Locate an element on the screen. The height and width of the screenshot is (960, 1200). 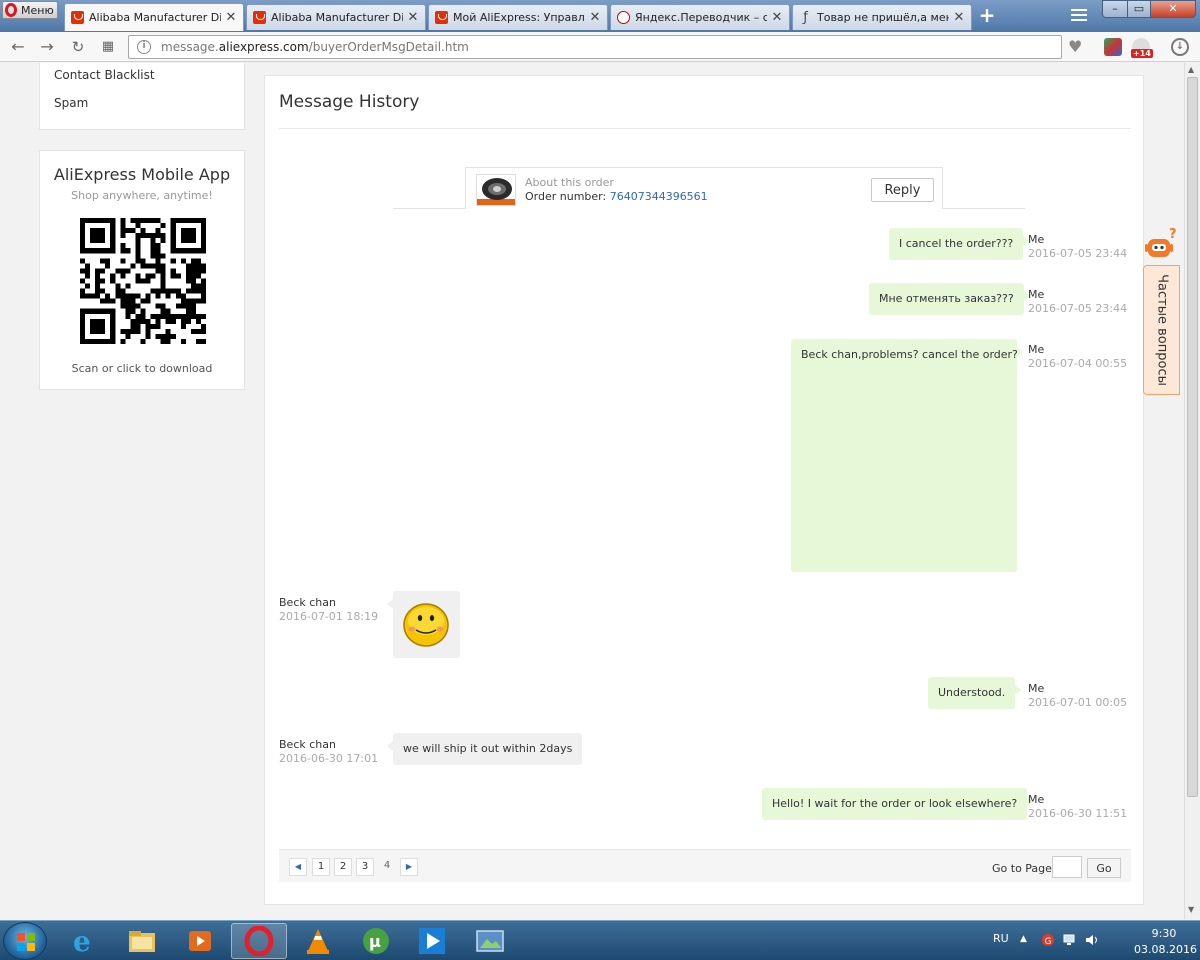
smiley-icon is located at coordinates (426, 625).